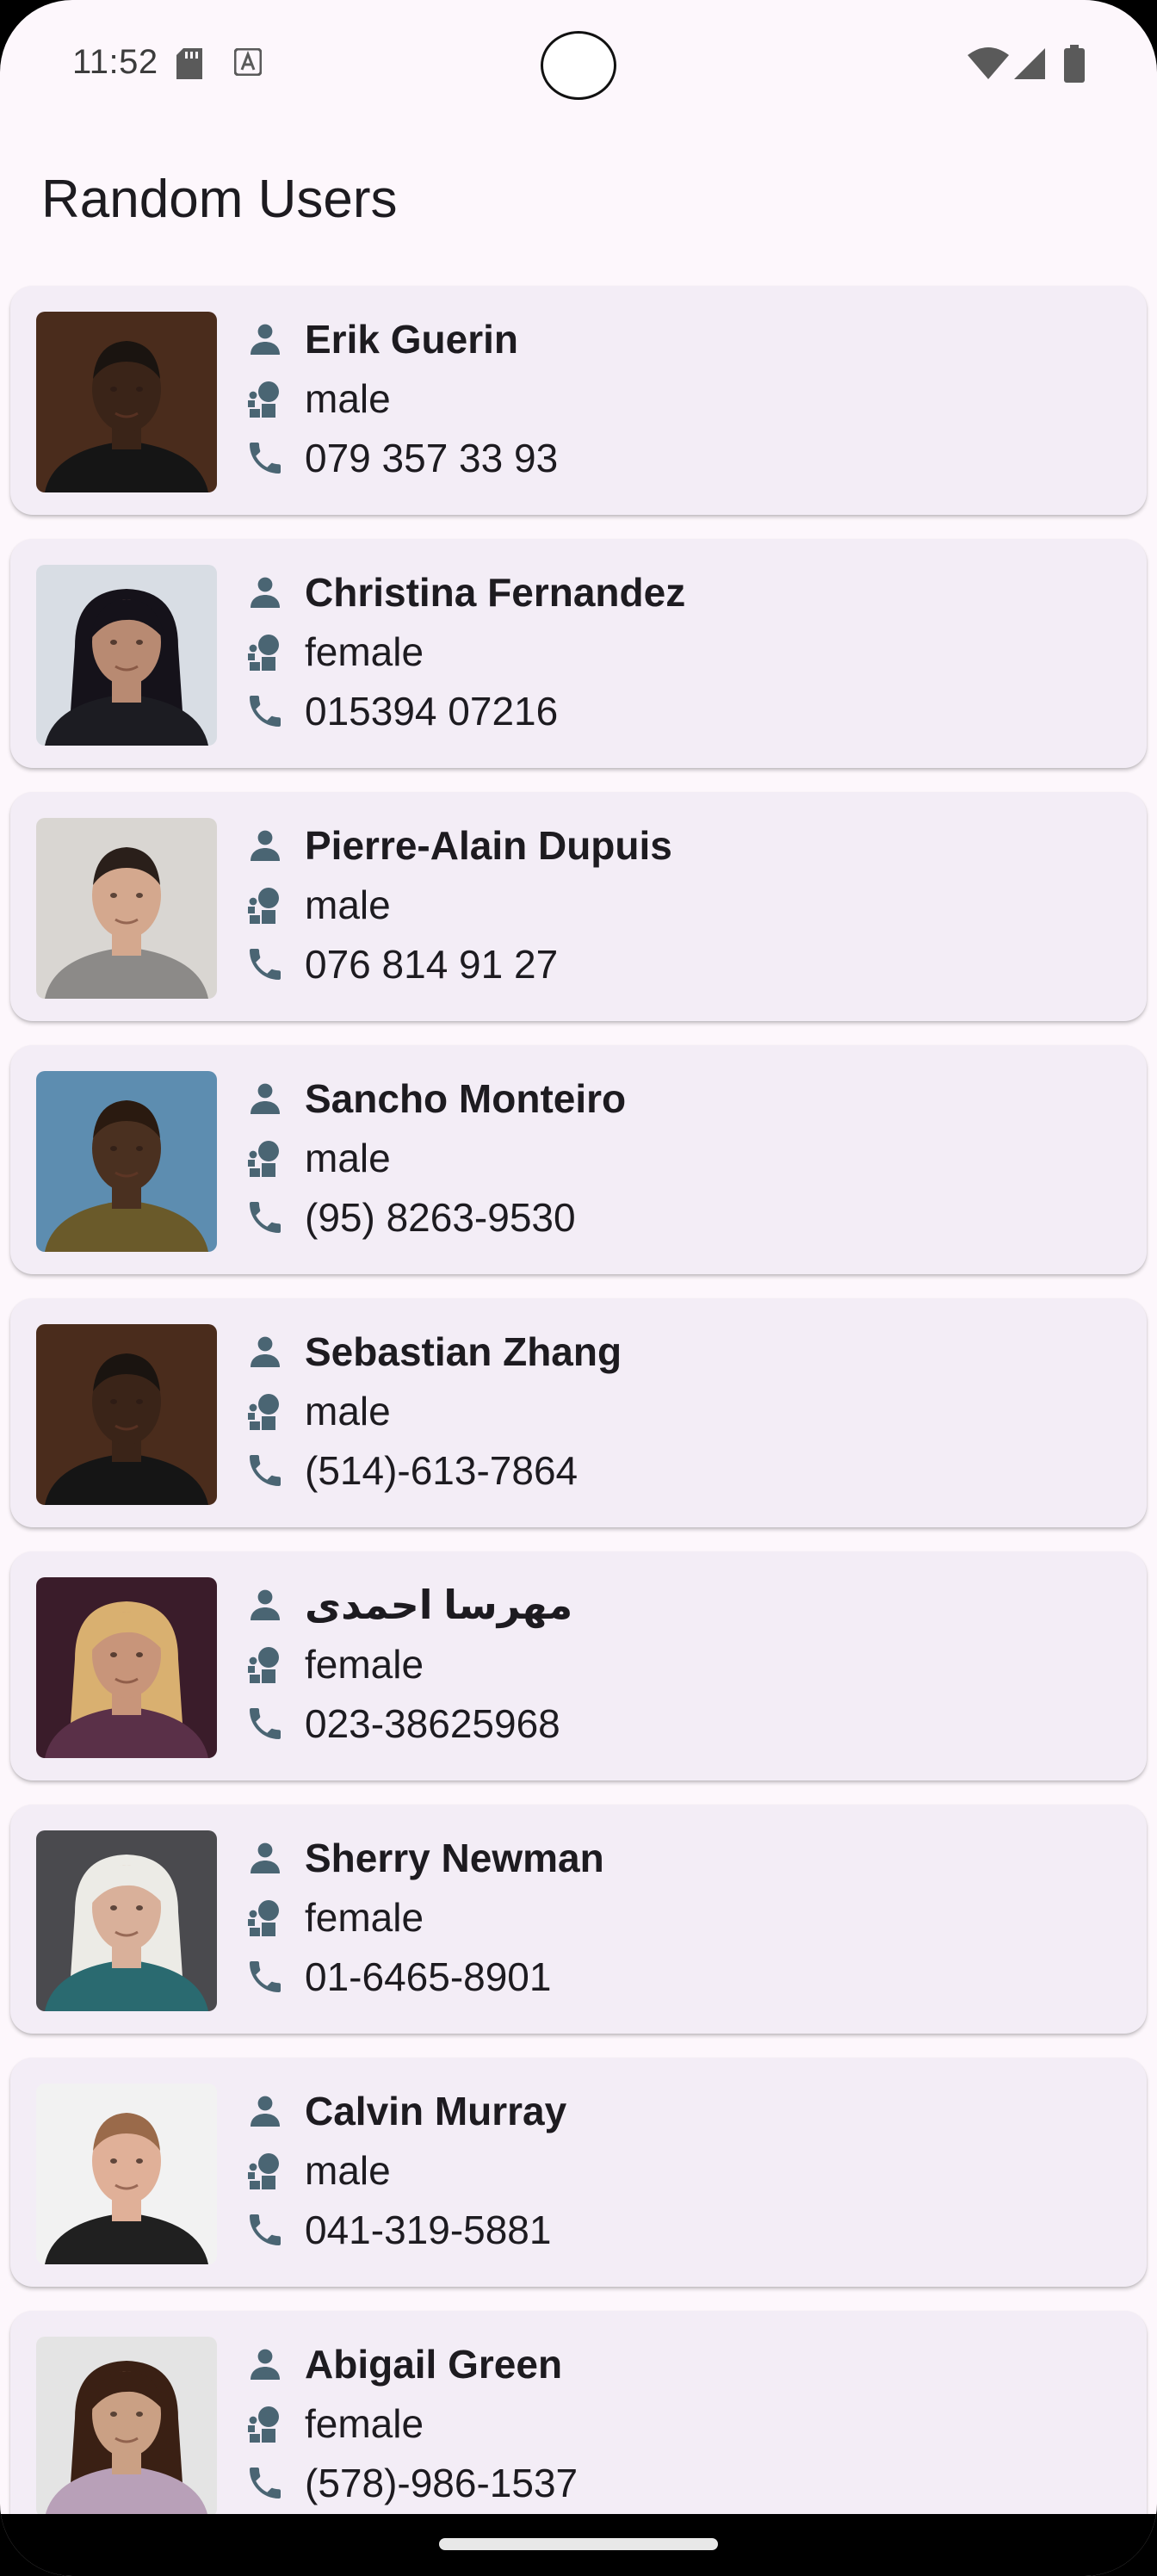 This screenshot has width=1157, height=2576. What do you see at coordinates (579, 653) in the screenshot?
I see `user-card: Christina Fernandez female 015394 07216` at bounding box center [579, 653].